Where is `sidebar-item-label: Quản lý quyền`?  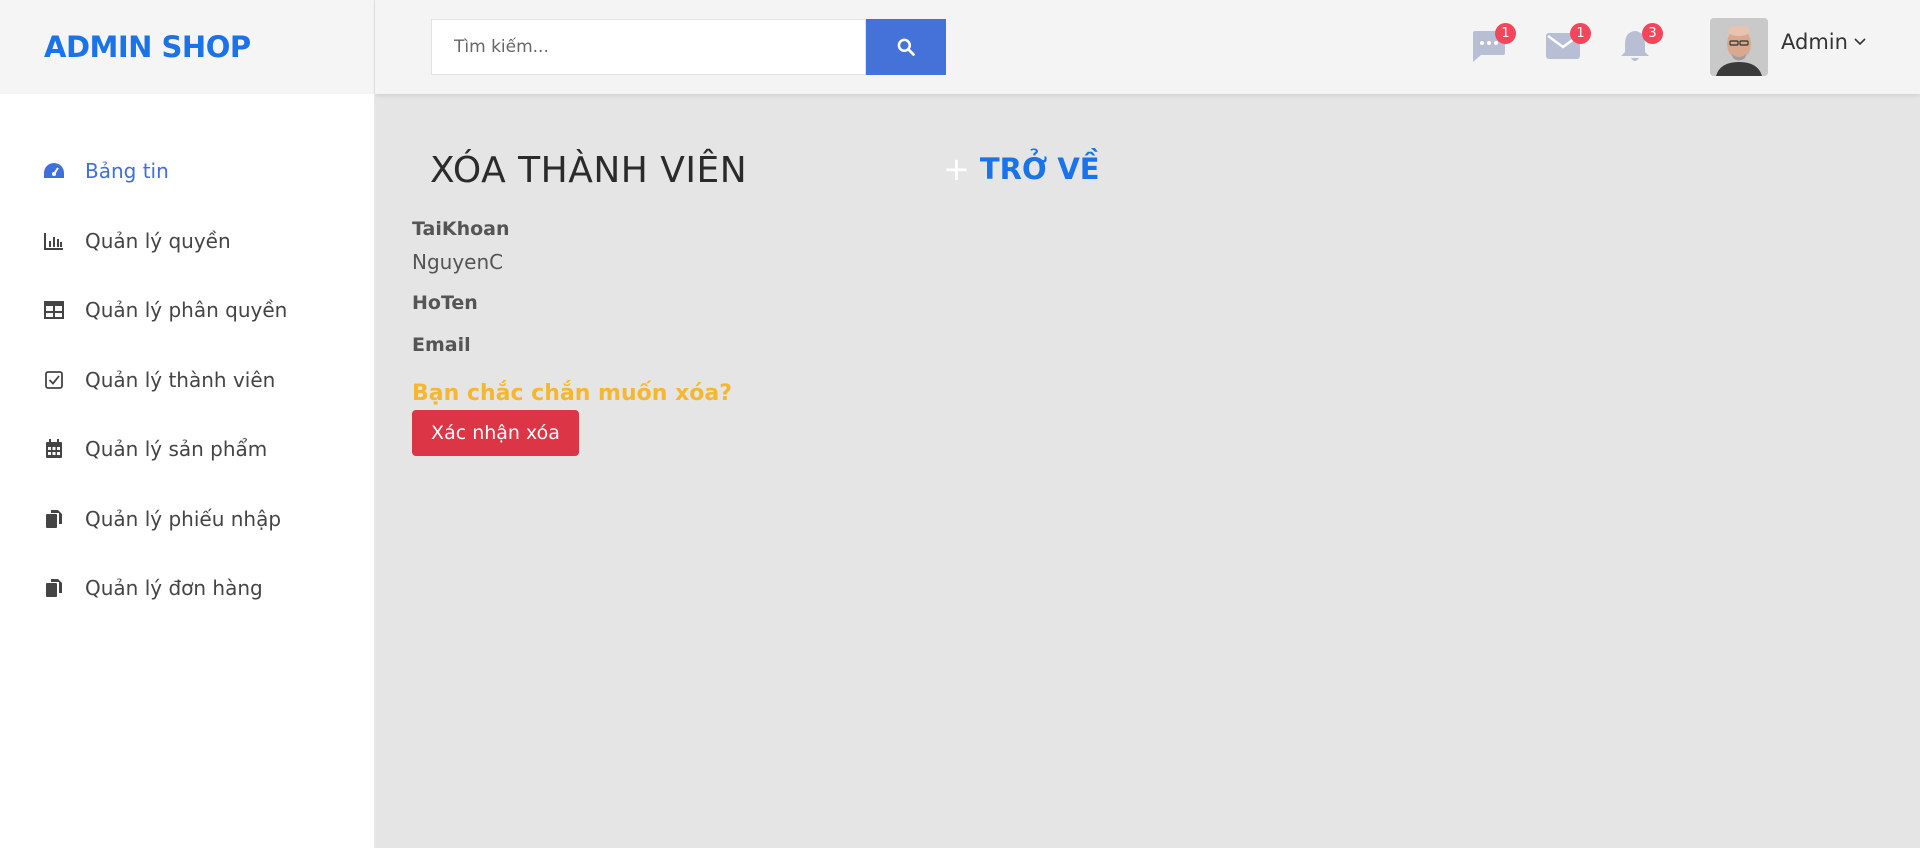
sidebar-item-label: Quản lý quyền is located at coordinates (158, 241).